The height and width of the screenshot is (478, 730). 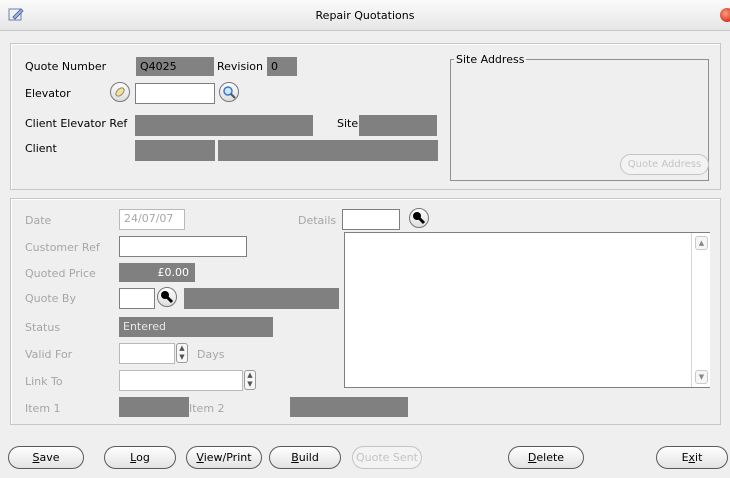 I want to click on elevator-label: Elevator, so click(x=48, y=93).